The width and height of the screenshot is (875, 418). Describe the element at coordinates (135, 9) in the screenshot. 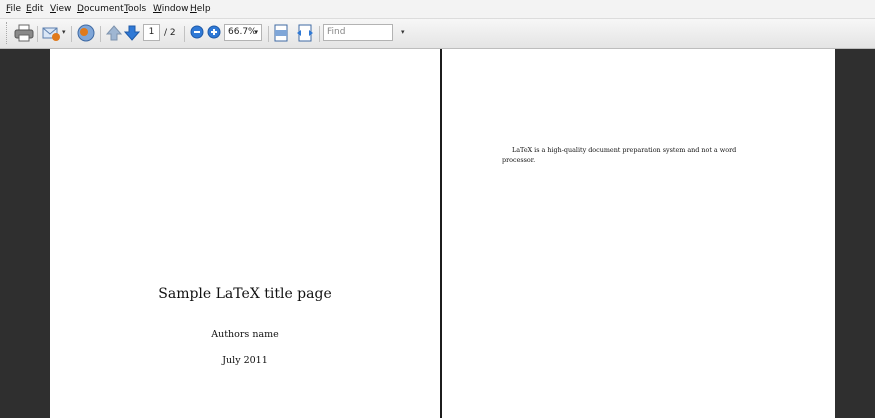

I see `menu-tools: Tools` at that location.